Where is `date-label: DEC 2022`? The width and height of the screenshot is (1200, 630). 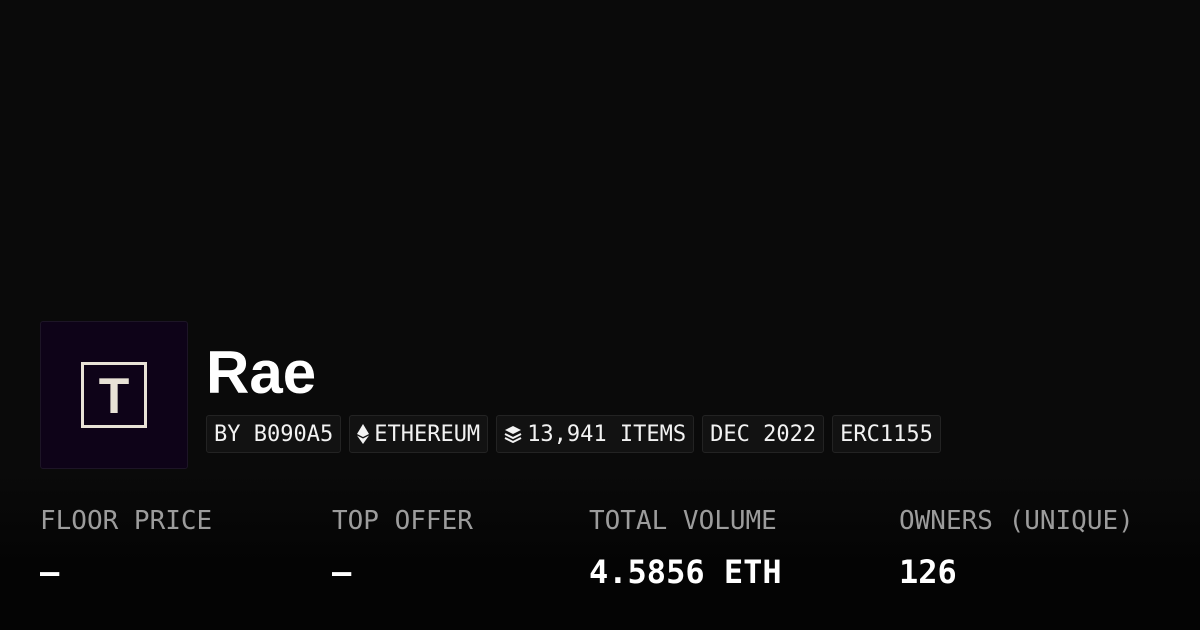 date-label: DEC 2022 is located at coordinates (763, 434).